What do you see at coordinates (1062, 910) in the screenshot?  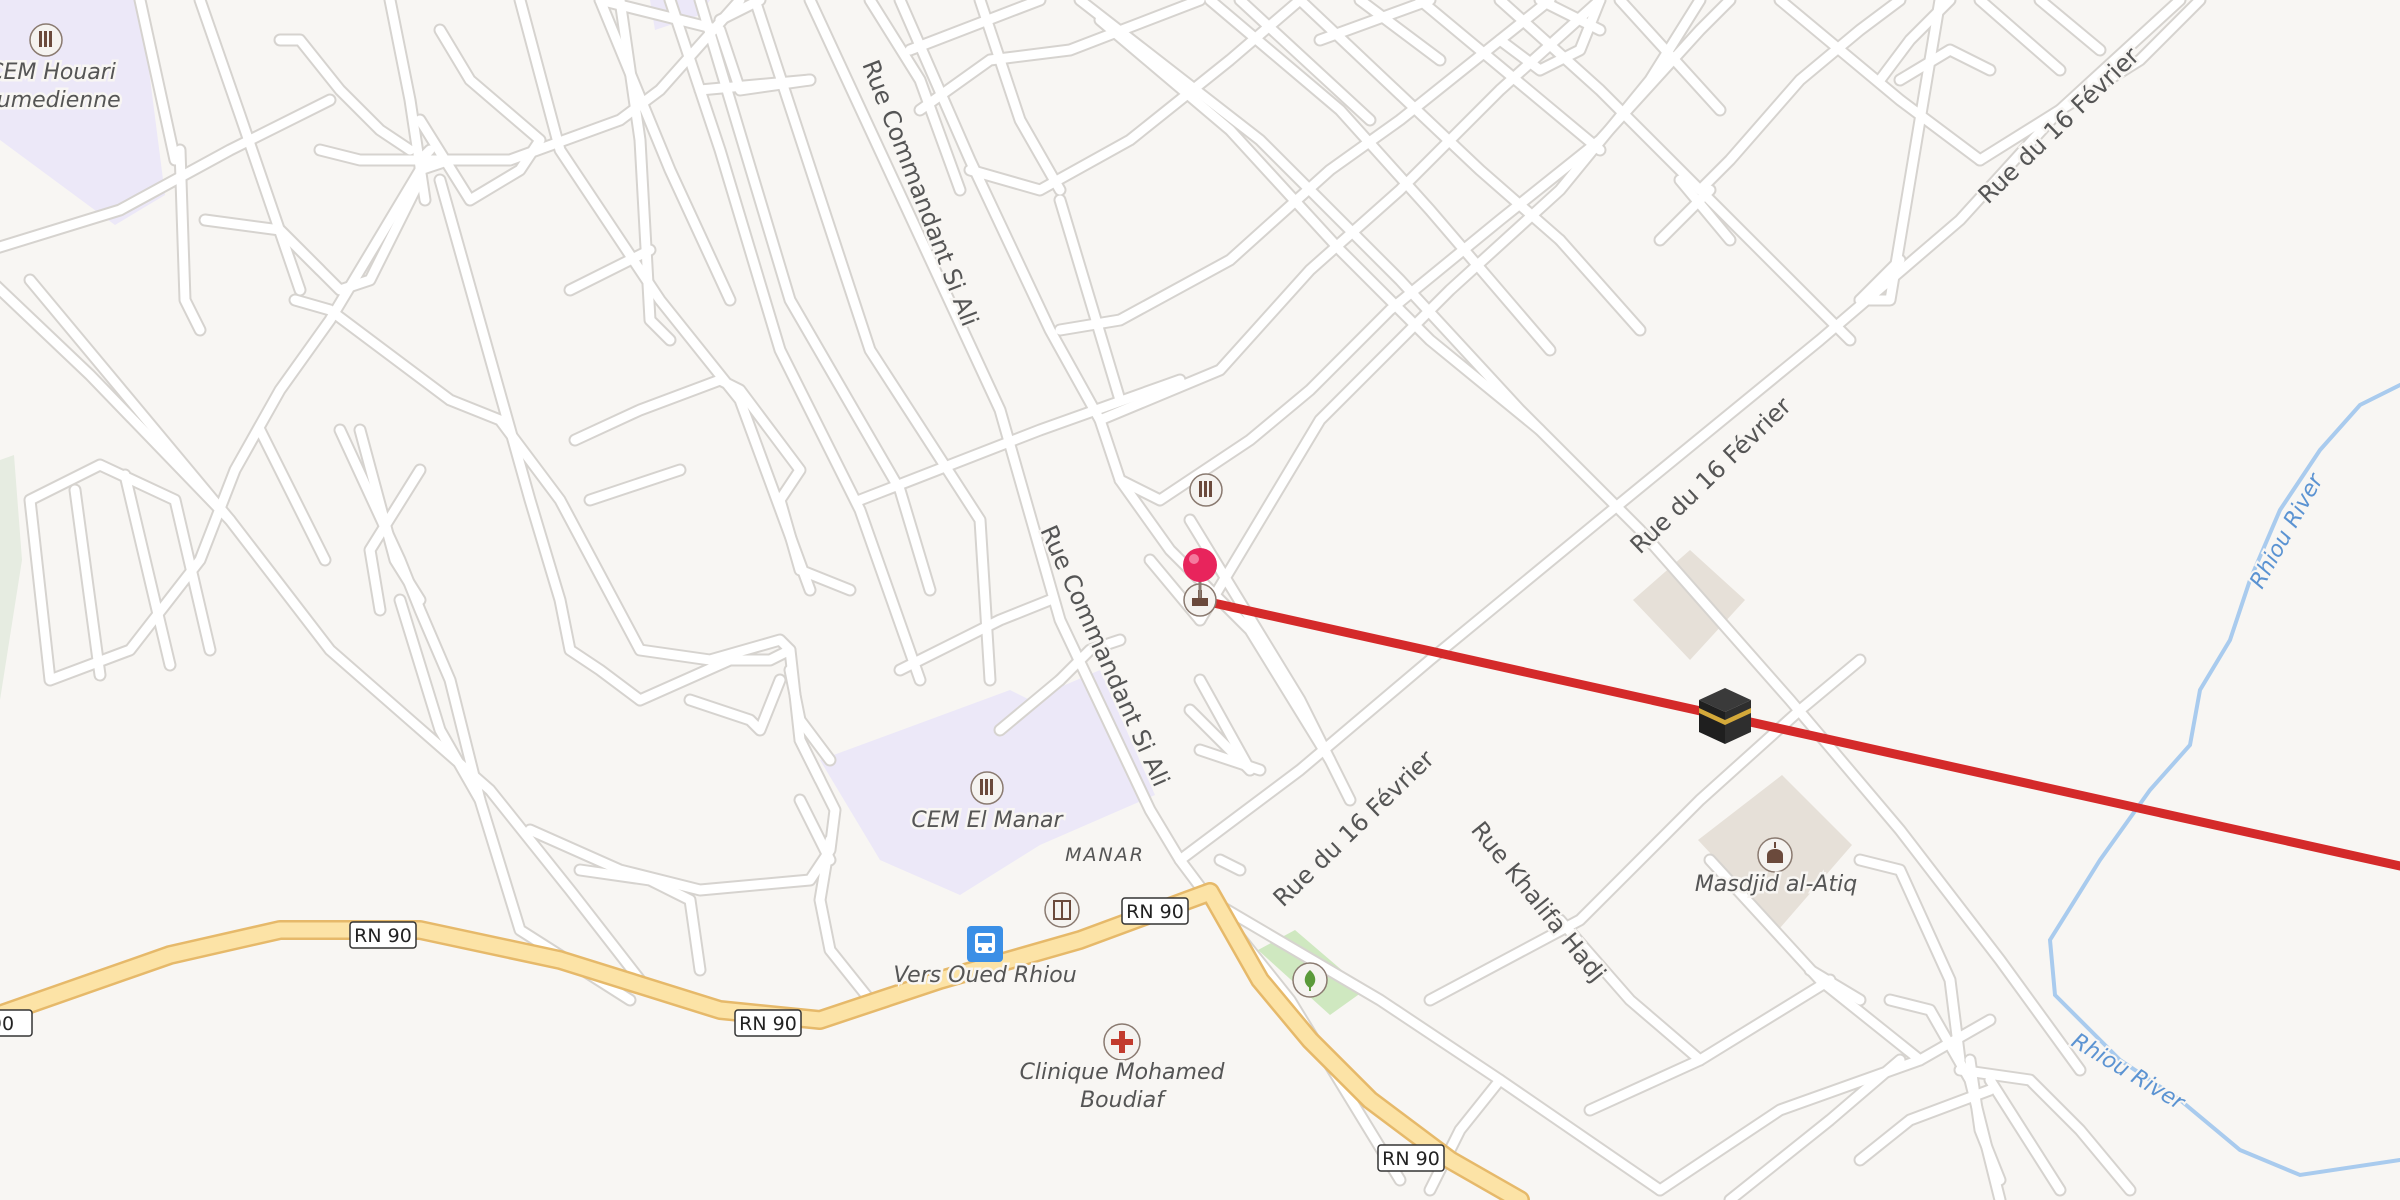 I see `building-icon` at bounding box center [1062, 910].